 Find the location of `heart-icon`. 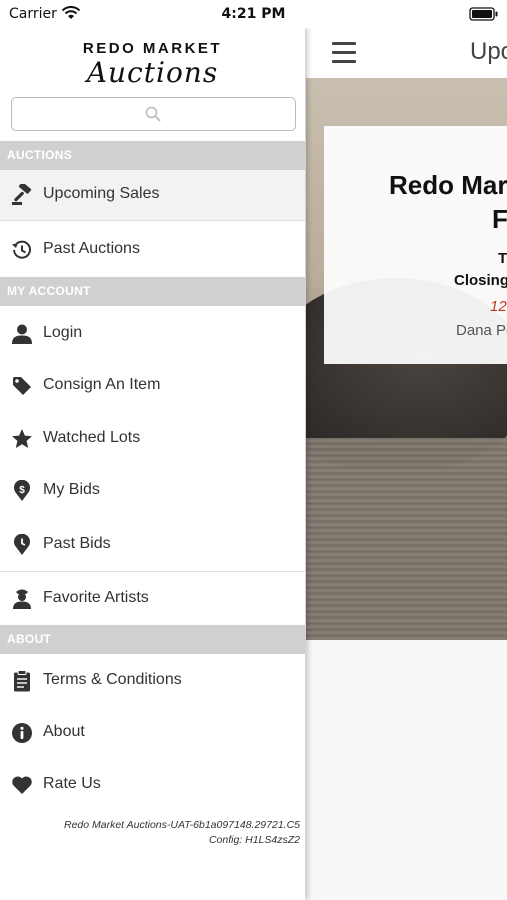

heart-icon is located at coordinates (22, 785).